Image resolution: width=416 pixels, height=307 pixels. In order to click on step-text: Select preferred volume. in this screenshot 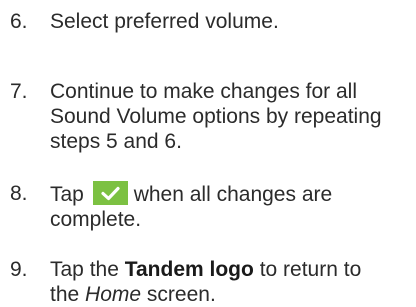, I will do `click(227, 21)`.